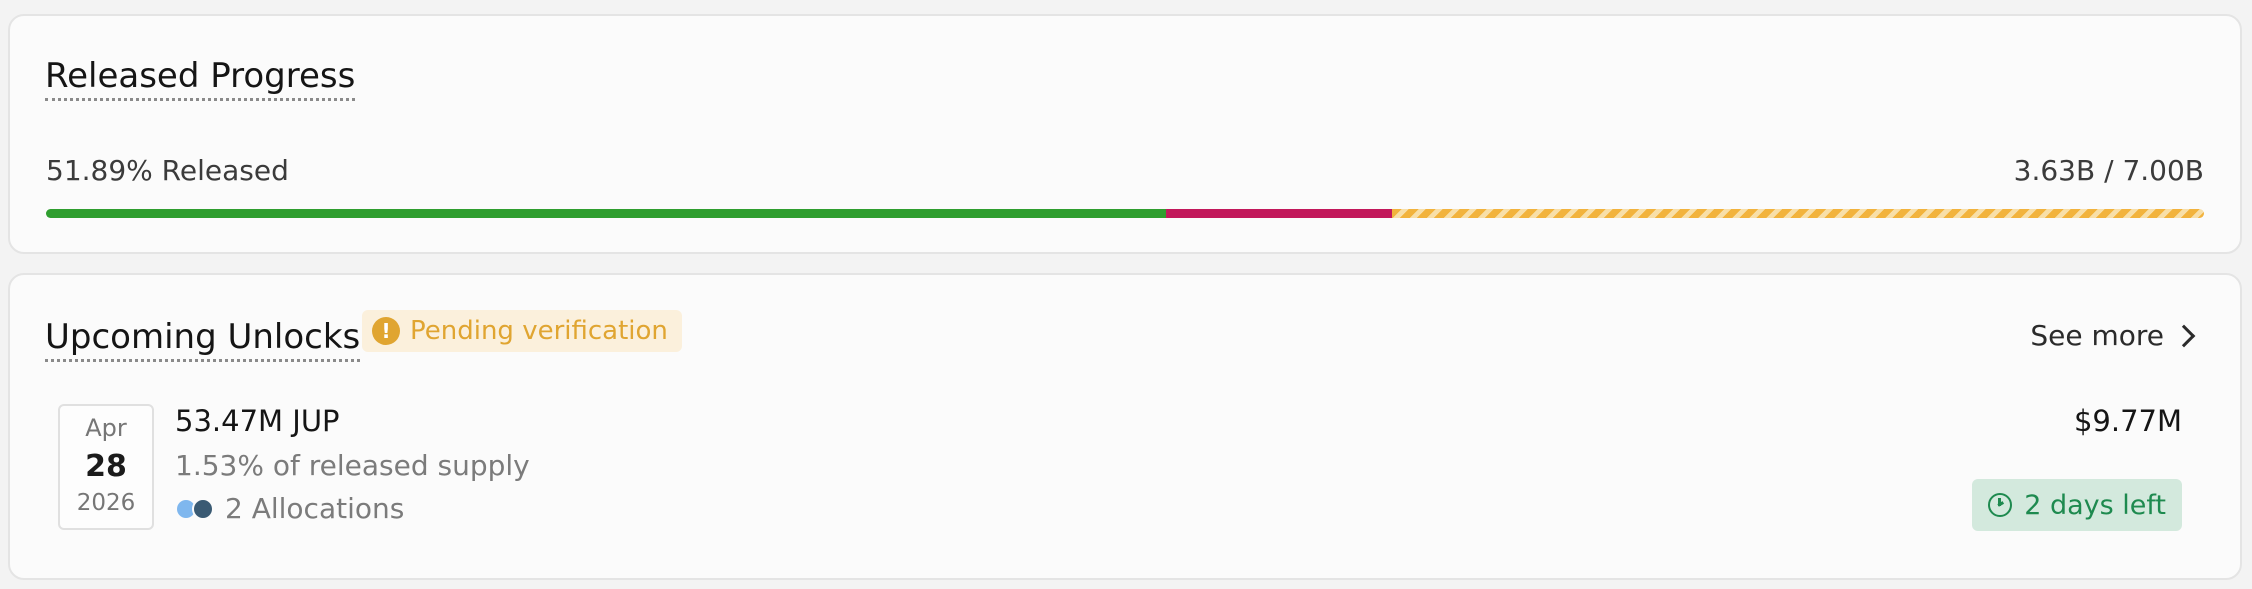  What do you see at coordinates (203, 339) in the screenshot?
I see `upcoming-unlocks-title: Upcoming Unlocks` at bounding box center [203, 339].